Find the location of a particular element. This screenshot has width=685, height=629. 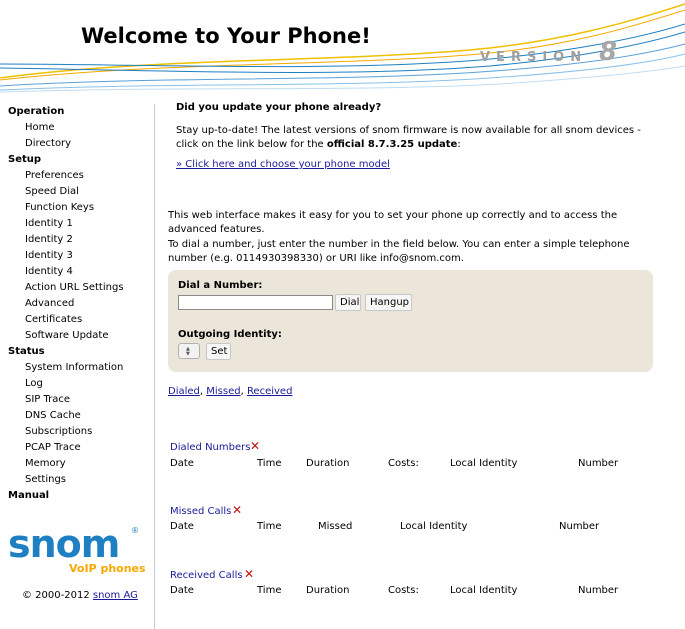

dialed-numbers-title: Dialed Numbers is located at coordinates (210, 447).